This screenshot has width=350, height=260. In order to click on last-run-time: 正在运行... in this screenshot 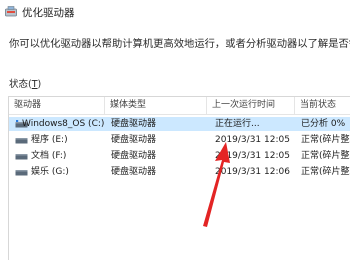, I will do `click(237, 124)`.